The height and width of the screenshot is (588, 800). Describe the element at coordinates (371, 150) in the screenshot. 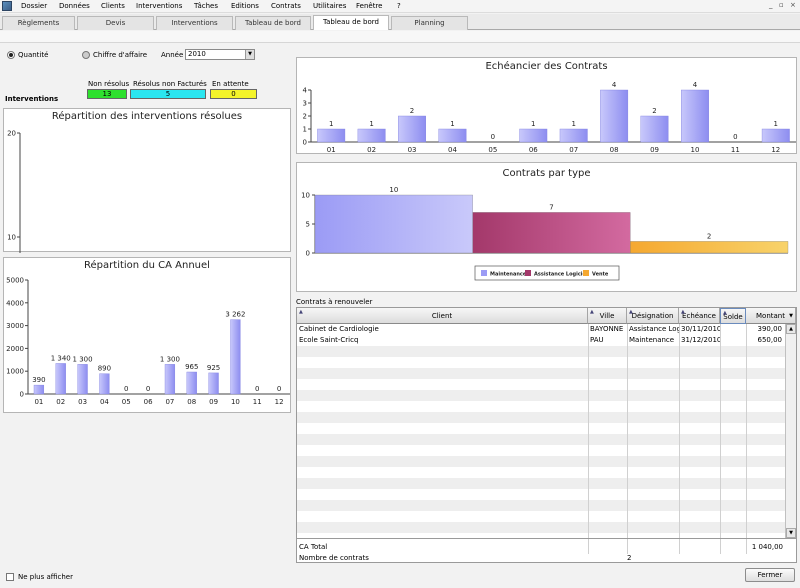

I see `x-tick-label: 02` at that location.